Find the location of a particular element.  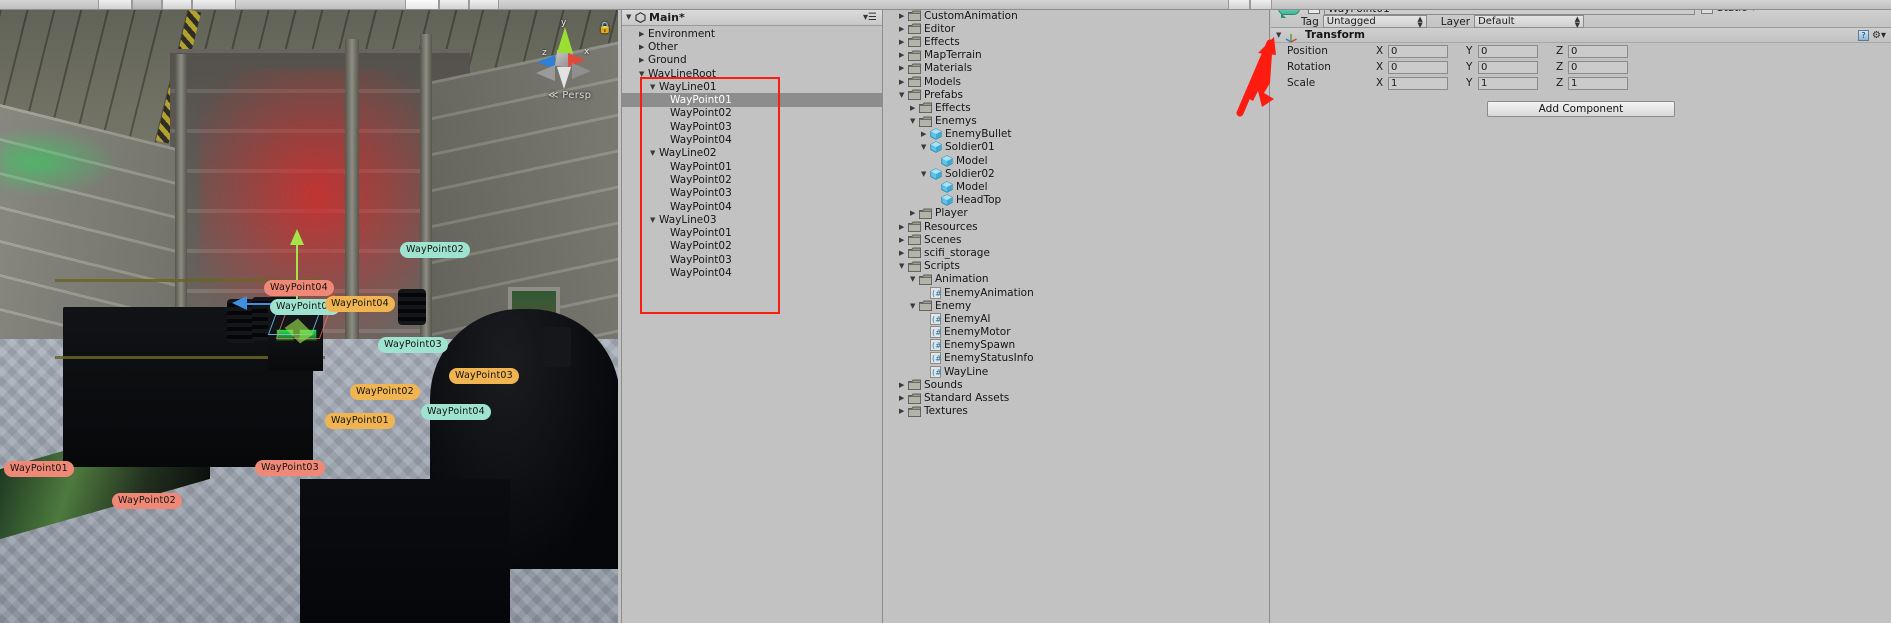

transform-collapse-chevron-icon: ▼ is located at coordinates (1280, 35).